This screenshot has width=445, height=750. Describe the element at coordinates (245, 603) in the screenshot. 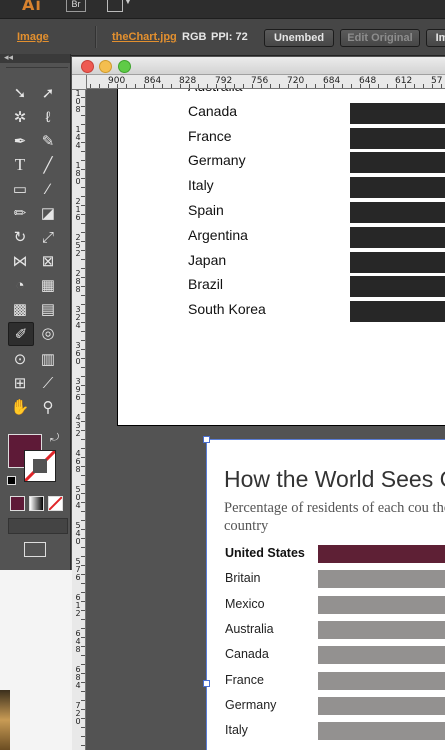

I see `chart-category-label: Mexico` at that location.